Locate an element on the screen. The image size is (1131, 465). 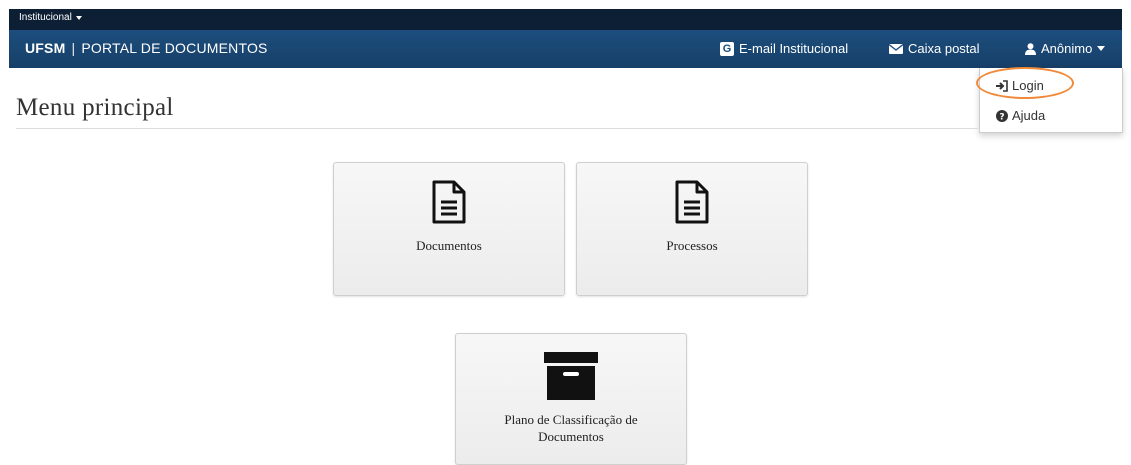
user-icon is located at coordinates (1030, 48).